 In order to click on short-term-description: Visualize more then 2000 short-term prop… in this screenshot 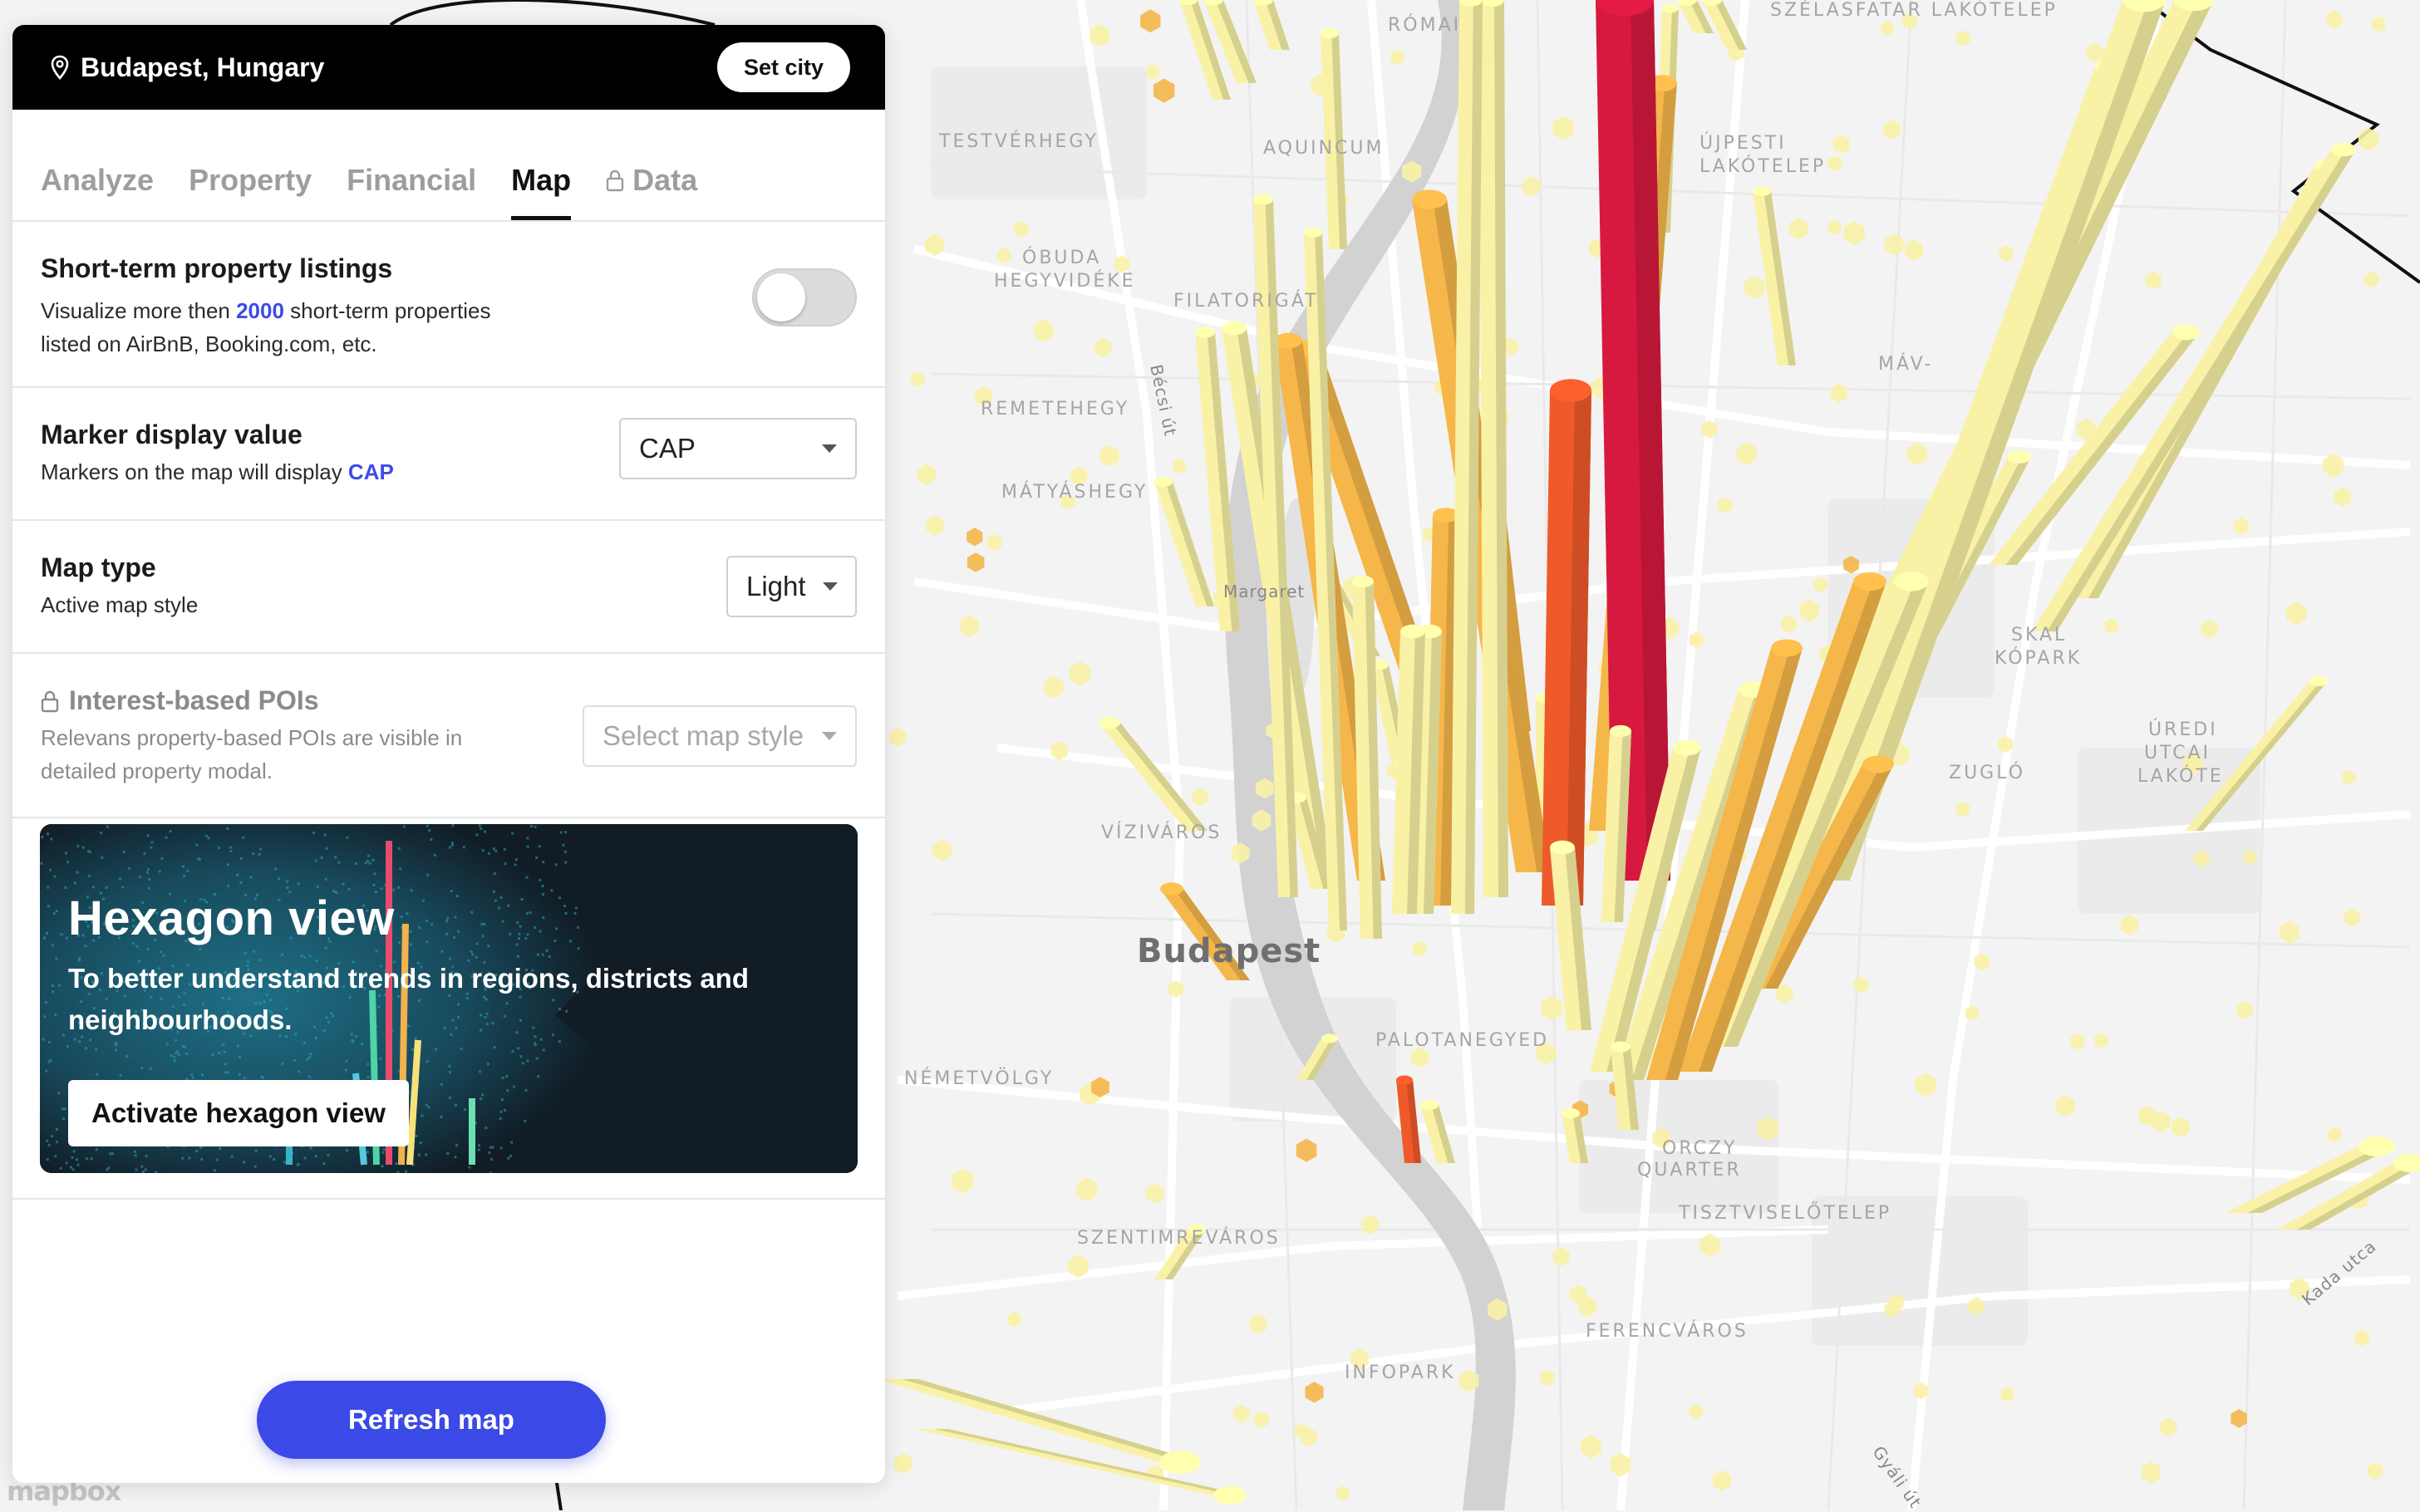, I will do `click(449, 328)`.